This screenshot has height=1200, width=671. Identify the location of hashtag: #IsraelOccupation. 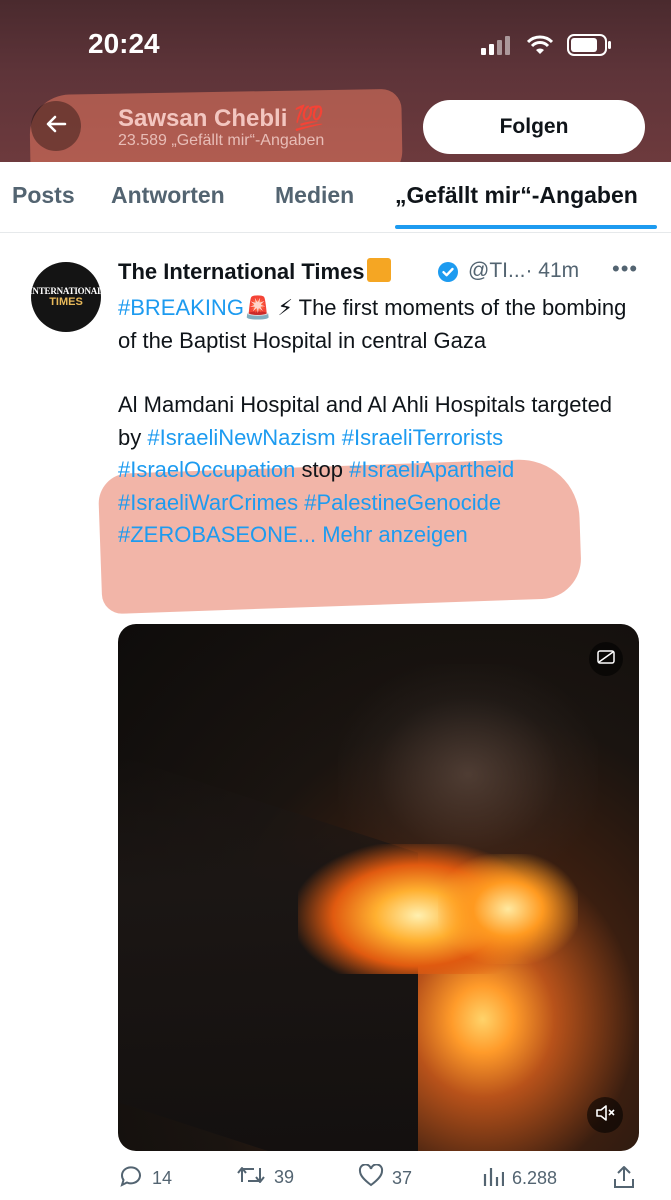
(206, 469).